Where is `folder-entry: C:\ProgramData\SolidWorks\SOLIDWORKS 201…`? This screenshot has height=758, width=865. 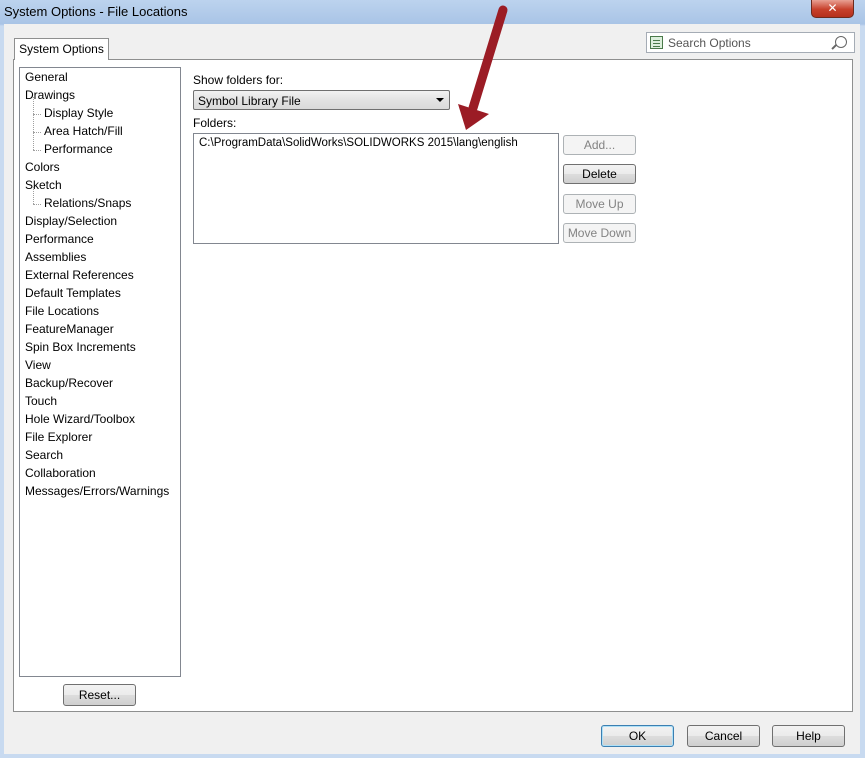 folder-entry: C:\ProgramData\SolidWorks\SOLIDWORKS 201… is located at coordinates (358, 143).